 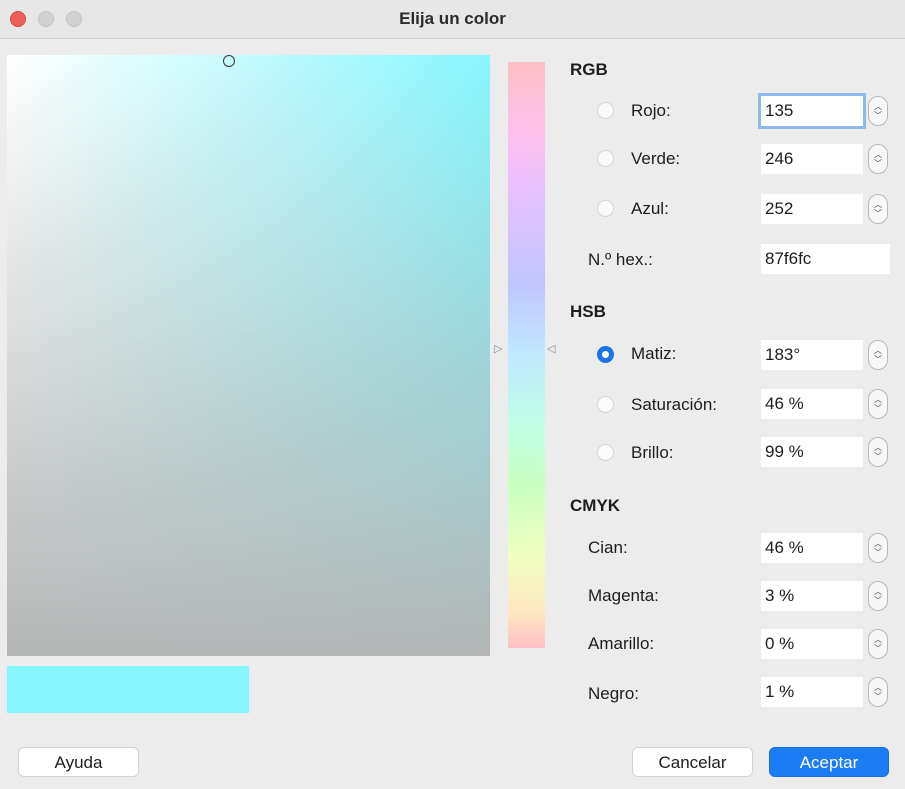 What do you see at coordinates (229, 61) in the screenshot?
I see `color-selection-cursor` at bounding box center [229, 61].